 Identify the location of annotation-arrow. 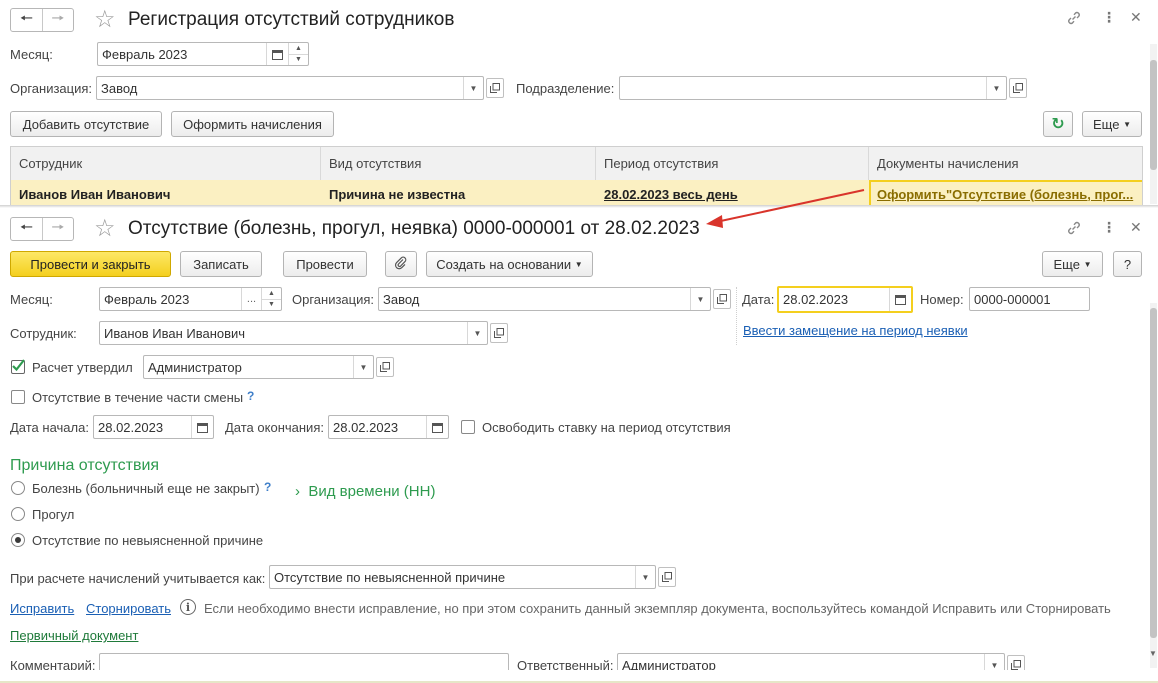
(785, 208).